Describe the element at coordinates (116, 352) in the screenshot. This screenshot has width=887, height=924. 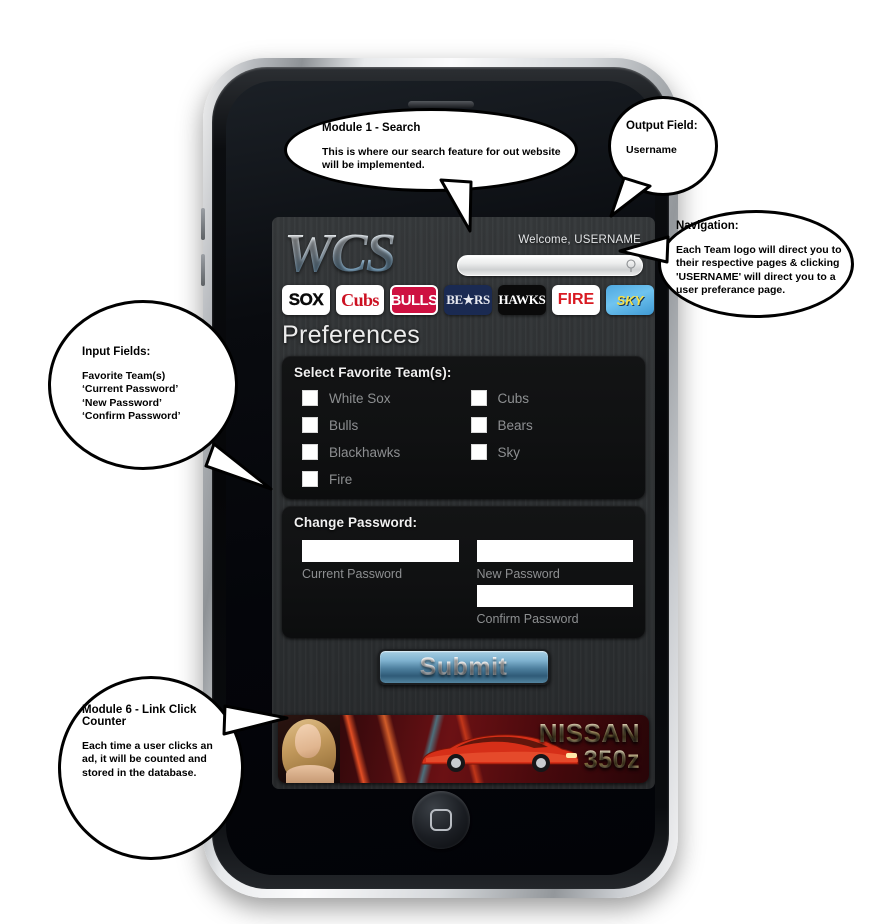
I see `callout-title: Input Fields:` at that location.